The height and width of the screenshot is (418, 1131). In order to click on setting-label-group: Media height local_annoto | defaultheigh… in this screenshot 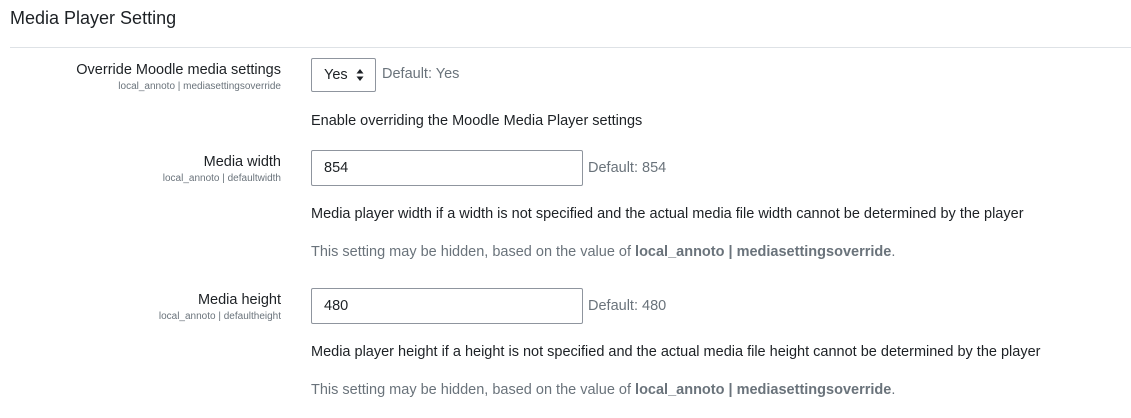, I will do `click(220, 307)`.